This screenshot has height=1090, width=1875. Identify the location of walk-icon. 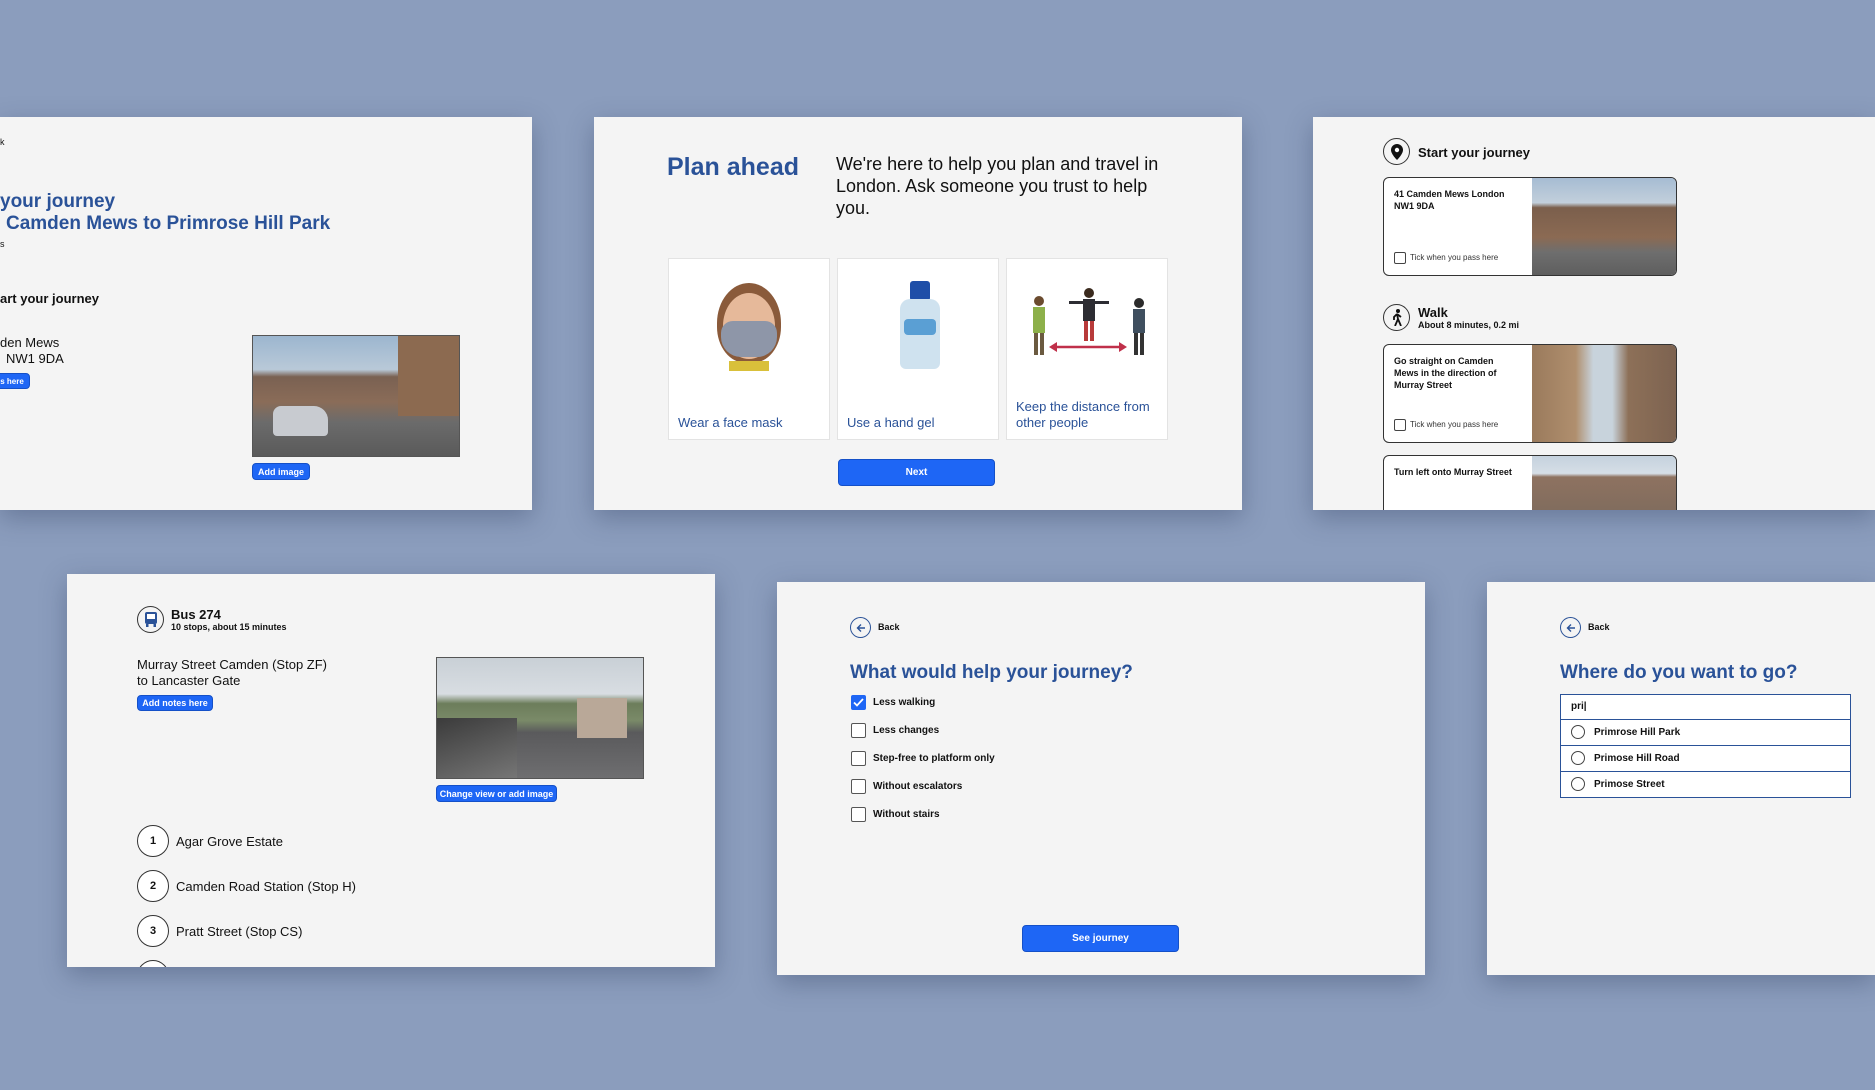
(1396, 317).